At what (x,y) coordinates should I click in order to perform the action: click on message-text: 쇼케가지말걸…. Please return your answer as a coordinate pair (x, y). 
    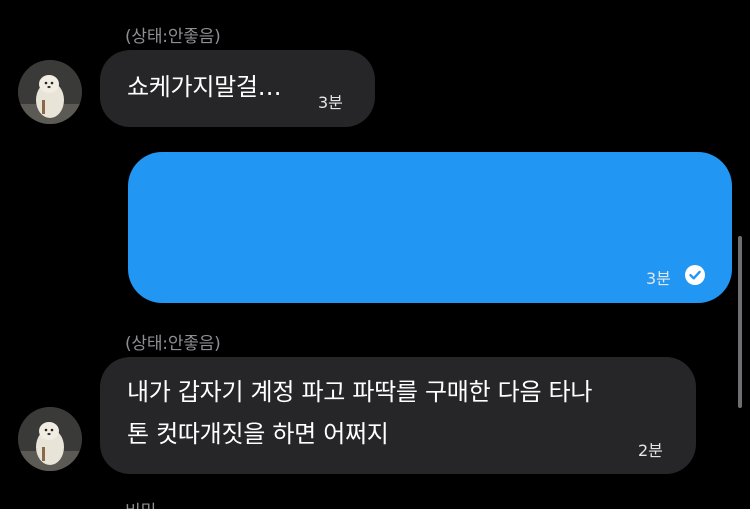
    Looking at the image, I should click on (204, 87).